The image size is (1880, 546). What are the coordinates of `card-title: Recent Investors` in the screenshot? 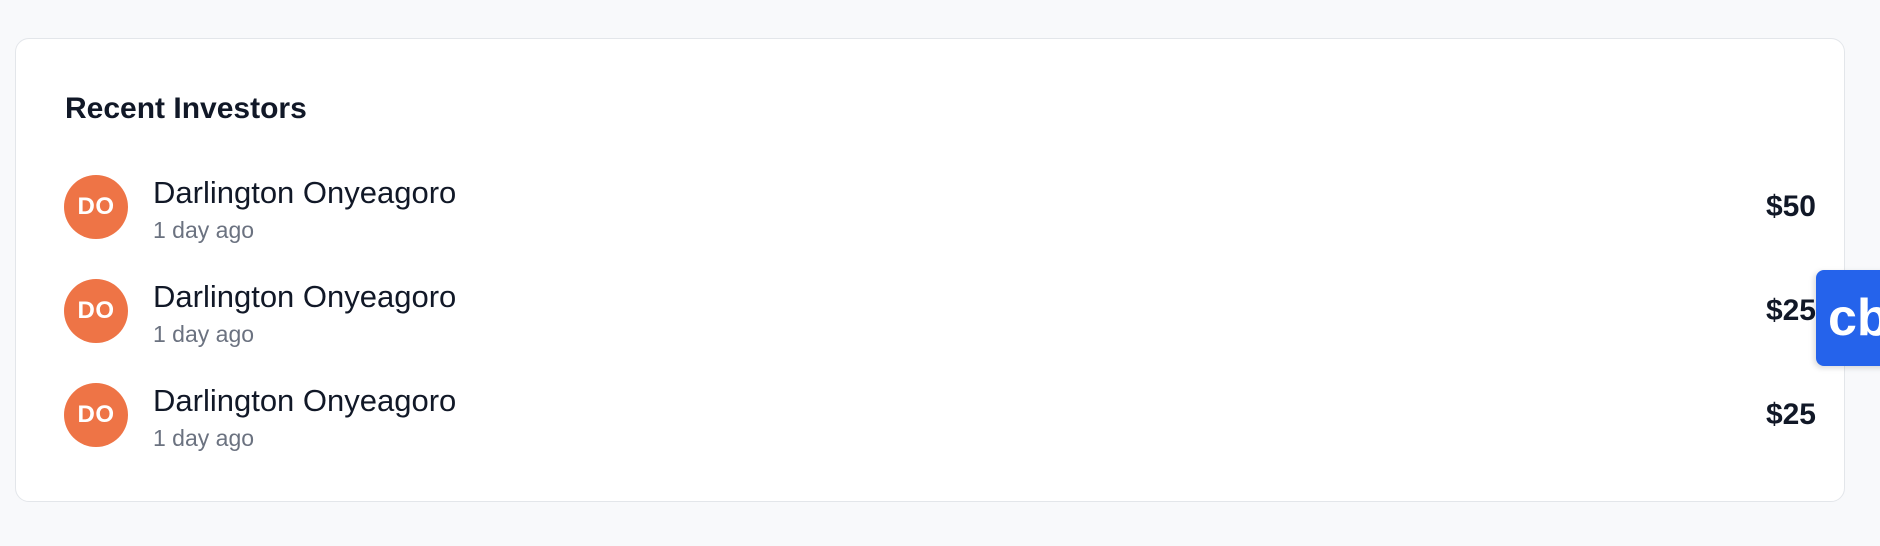 It's located at (186, 108).